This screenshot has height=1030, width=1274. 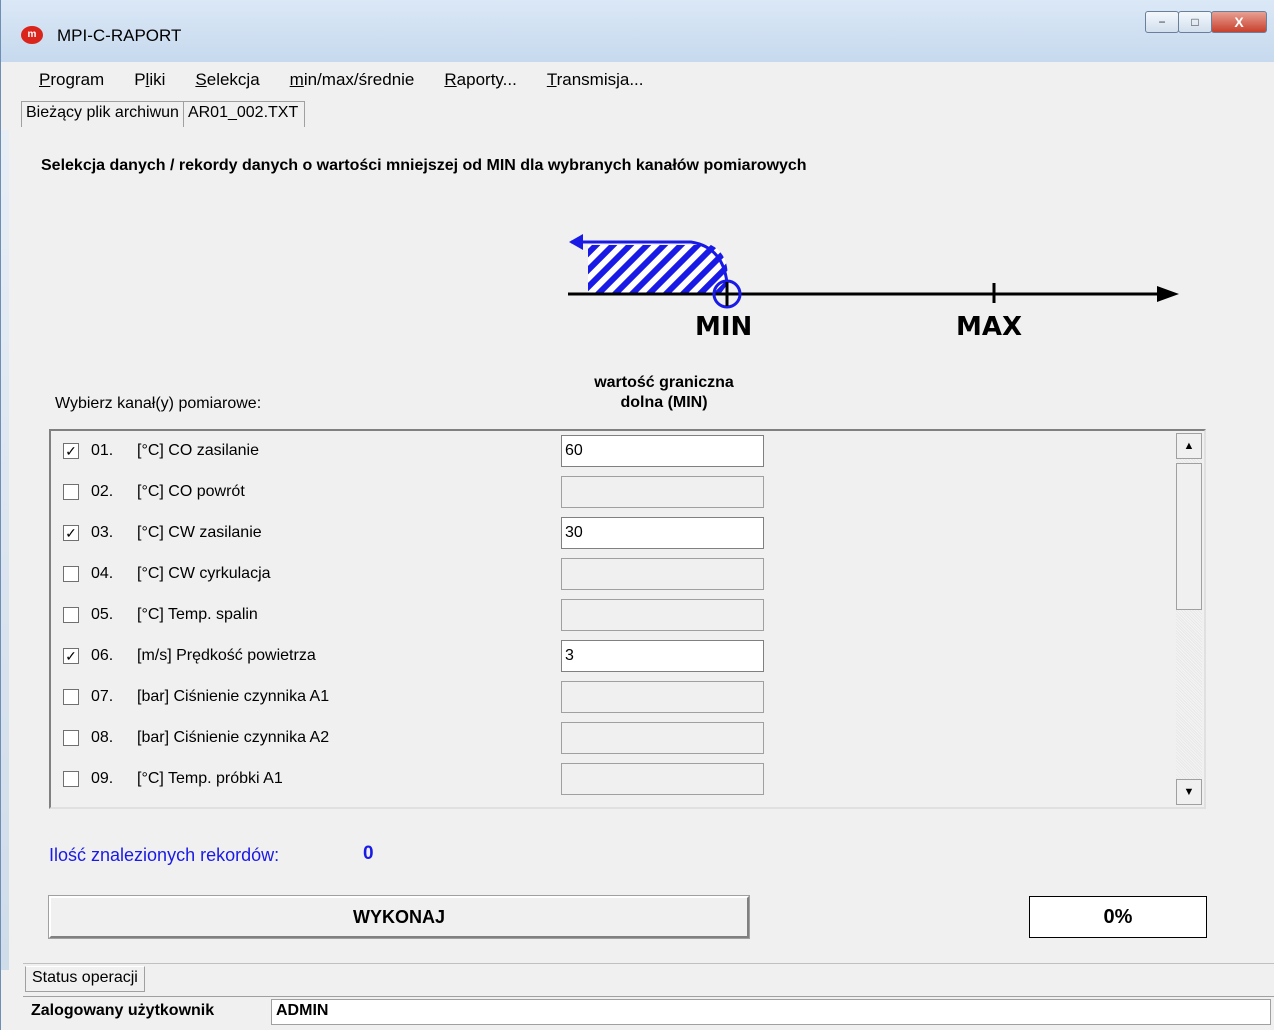 I want to click on channel-row: 08. [bar] Ciśnienie czynnika A2, so click(x=611, y=738).